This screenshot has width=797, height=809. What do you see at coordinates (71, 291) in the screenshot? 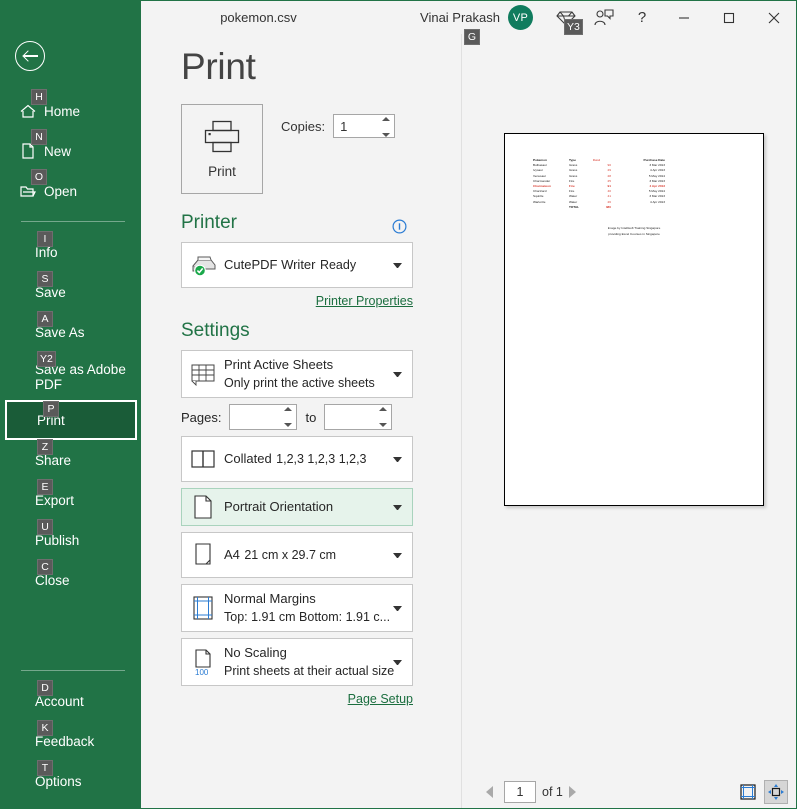
I see `sidebar-item-save: S Save` at bounding box center [71, 291].